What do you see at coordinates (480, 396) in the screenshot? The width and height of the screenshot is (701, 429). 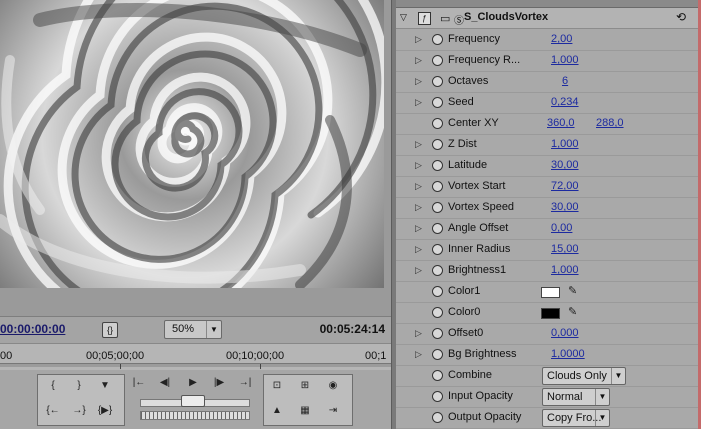 I see `param-label: Input Opacity` at bounding box center [480, 396].